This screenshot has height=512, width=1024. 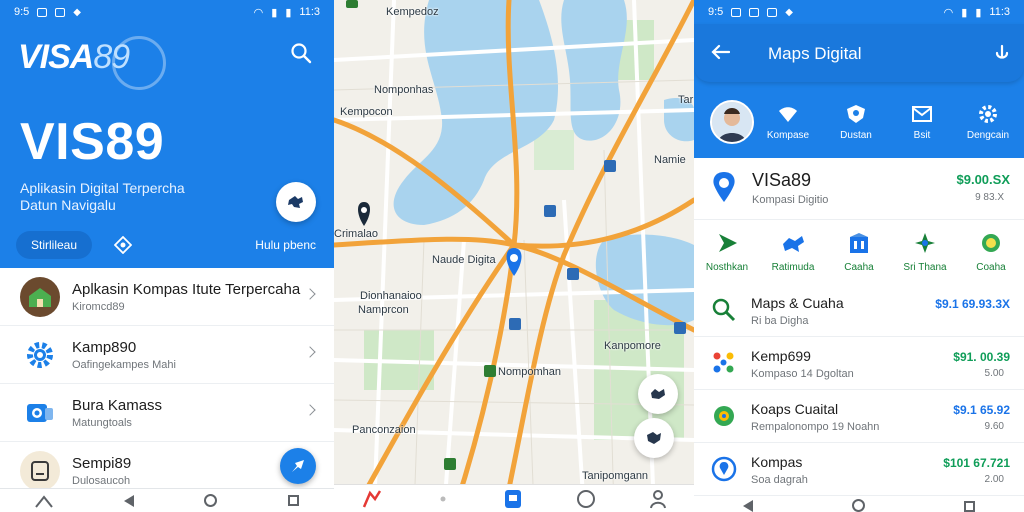 I want to click on category-item: Caaha, so click(x=859, y=256).